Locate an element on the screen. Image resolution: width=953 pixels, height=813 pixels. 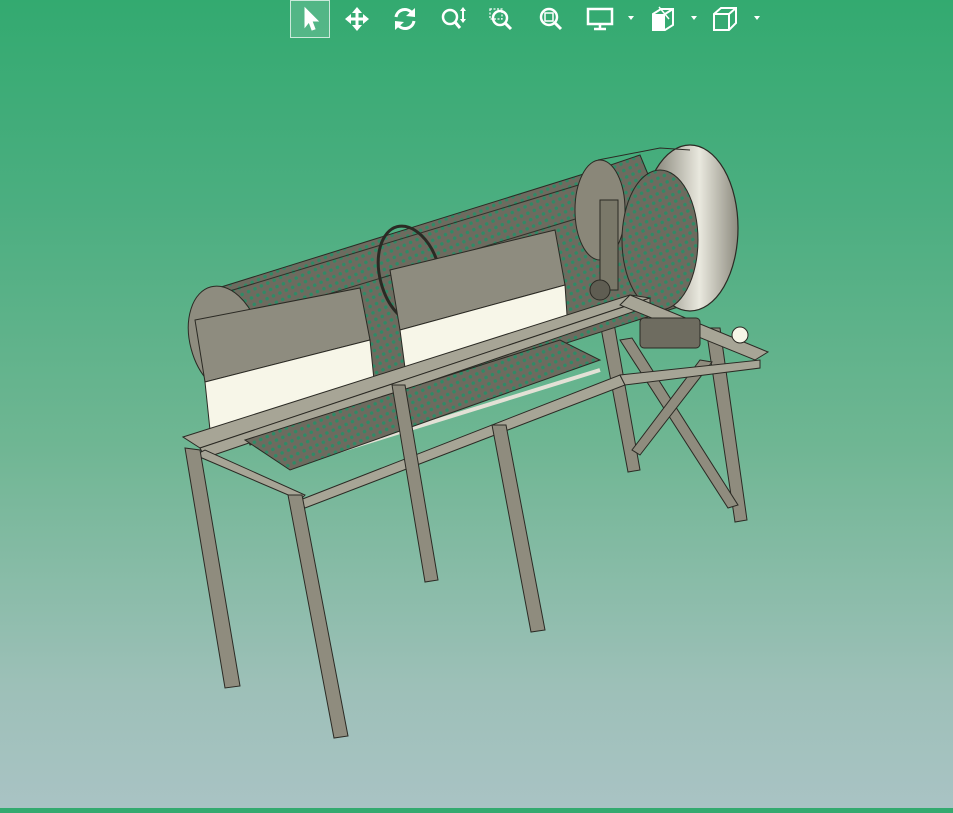
zoom-window-tool-button is located at coordinates (501, 19).